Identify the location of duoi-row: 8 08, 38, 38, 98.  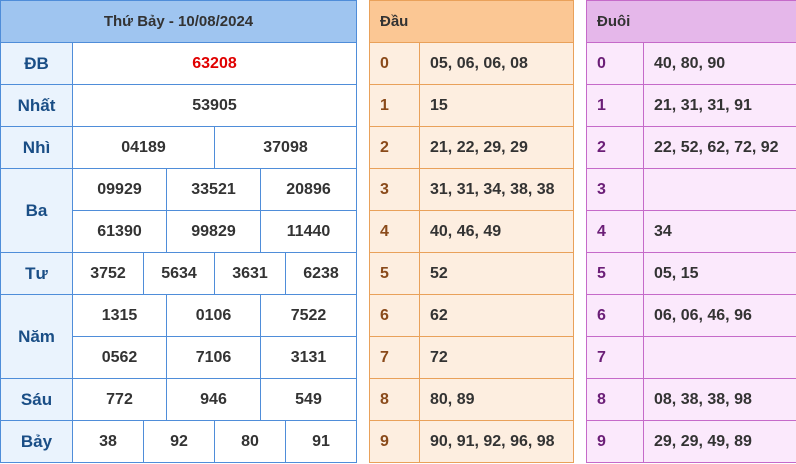
(691, 399).